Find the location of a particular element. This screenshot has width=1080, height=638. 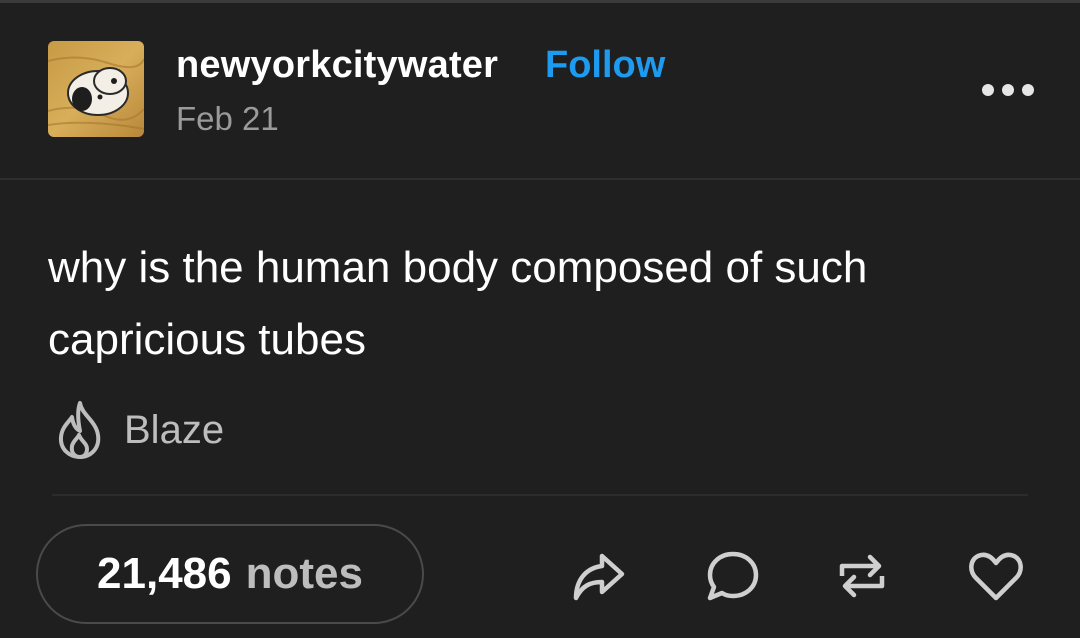

heart-icon is located at coordinates (996, 576).